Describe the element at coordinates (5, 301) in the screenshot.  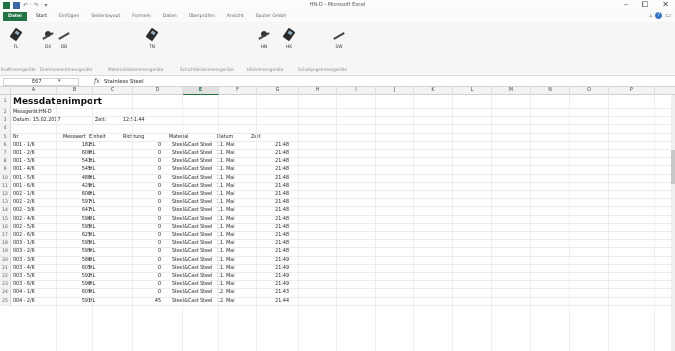
I see `row-number: 25` at that location.